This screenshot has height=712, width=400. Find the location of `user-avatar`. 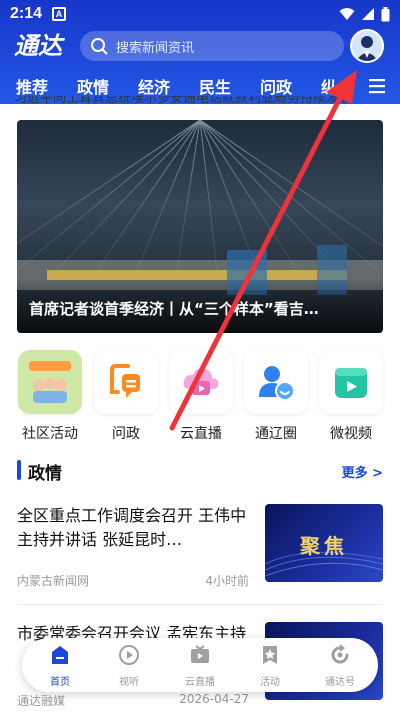

user-avatar is located at coordinates (367, 46).